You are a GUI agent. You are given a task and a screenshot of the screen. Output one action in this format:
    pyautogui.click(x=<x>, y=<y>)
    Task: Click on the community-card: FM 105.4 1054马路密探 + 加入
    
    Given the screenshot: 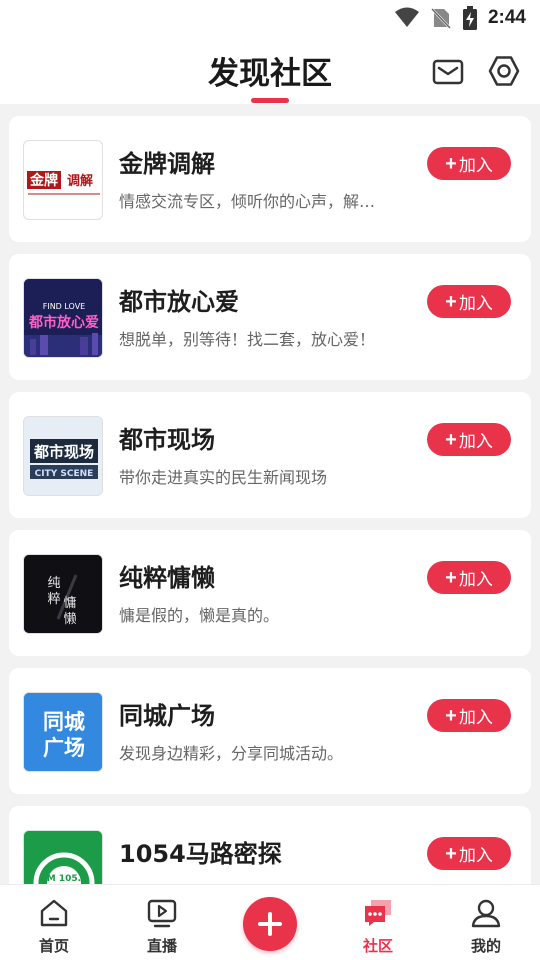 What is the action you would take?
    pyautogui.click(x=270, y=845)
    